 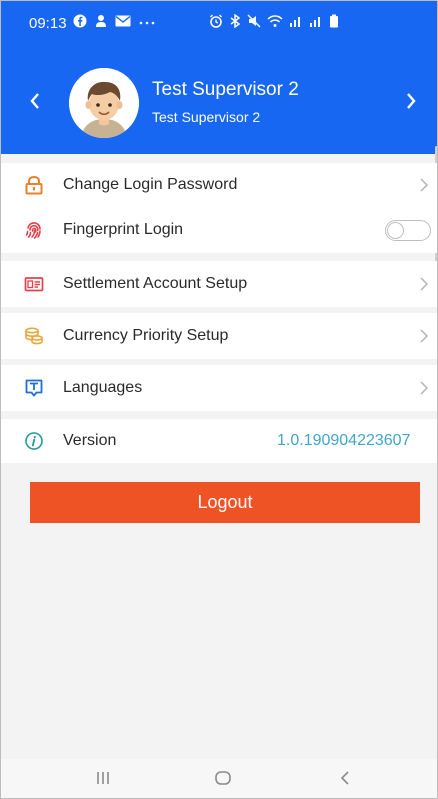 What do you see at coordinates (34, 230) in the screenshot?
I see `fingerprint-icon` at bounding box center [34, 230].